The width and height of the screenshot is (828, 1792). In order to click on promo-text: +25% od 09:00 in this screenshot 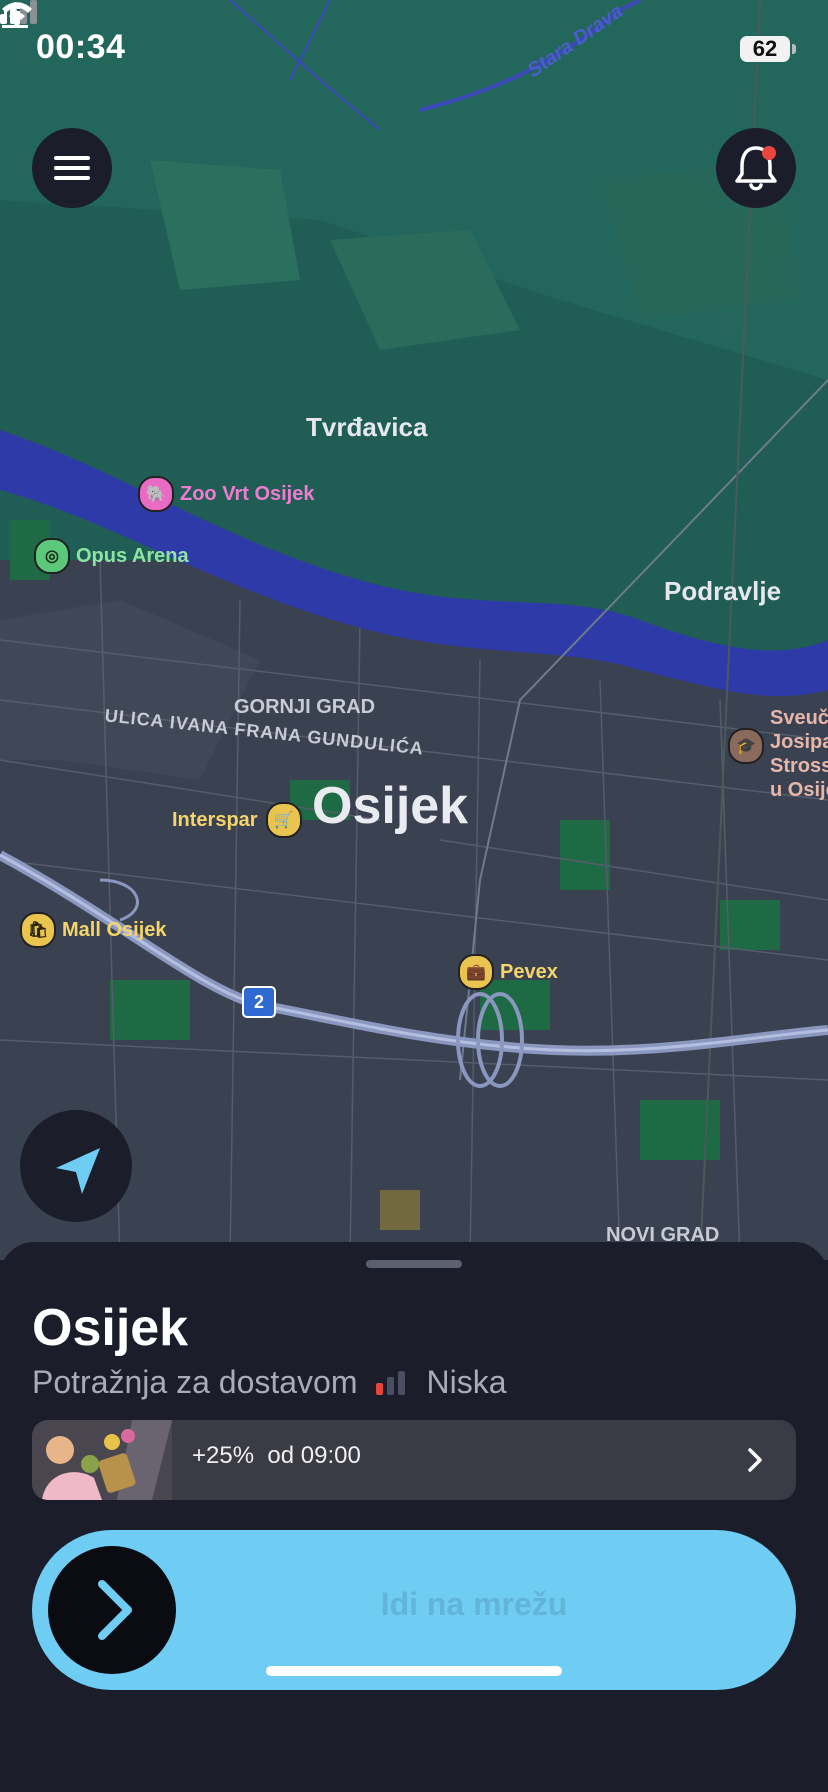, I will do `click(276, 1456)`.